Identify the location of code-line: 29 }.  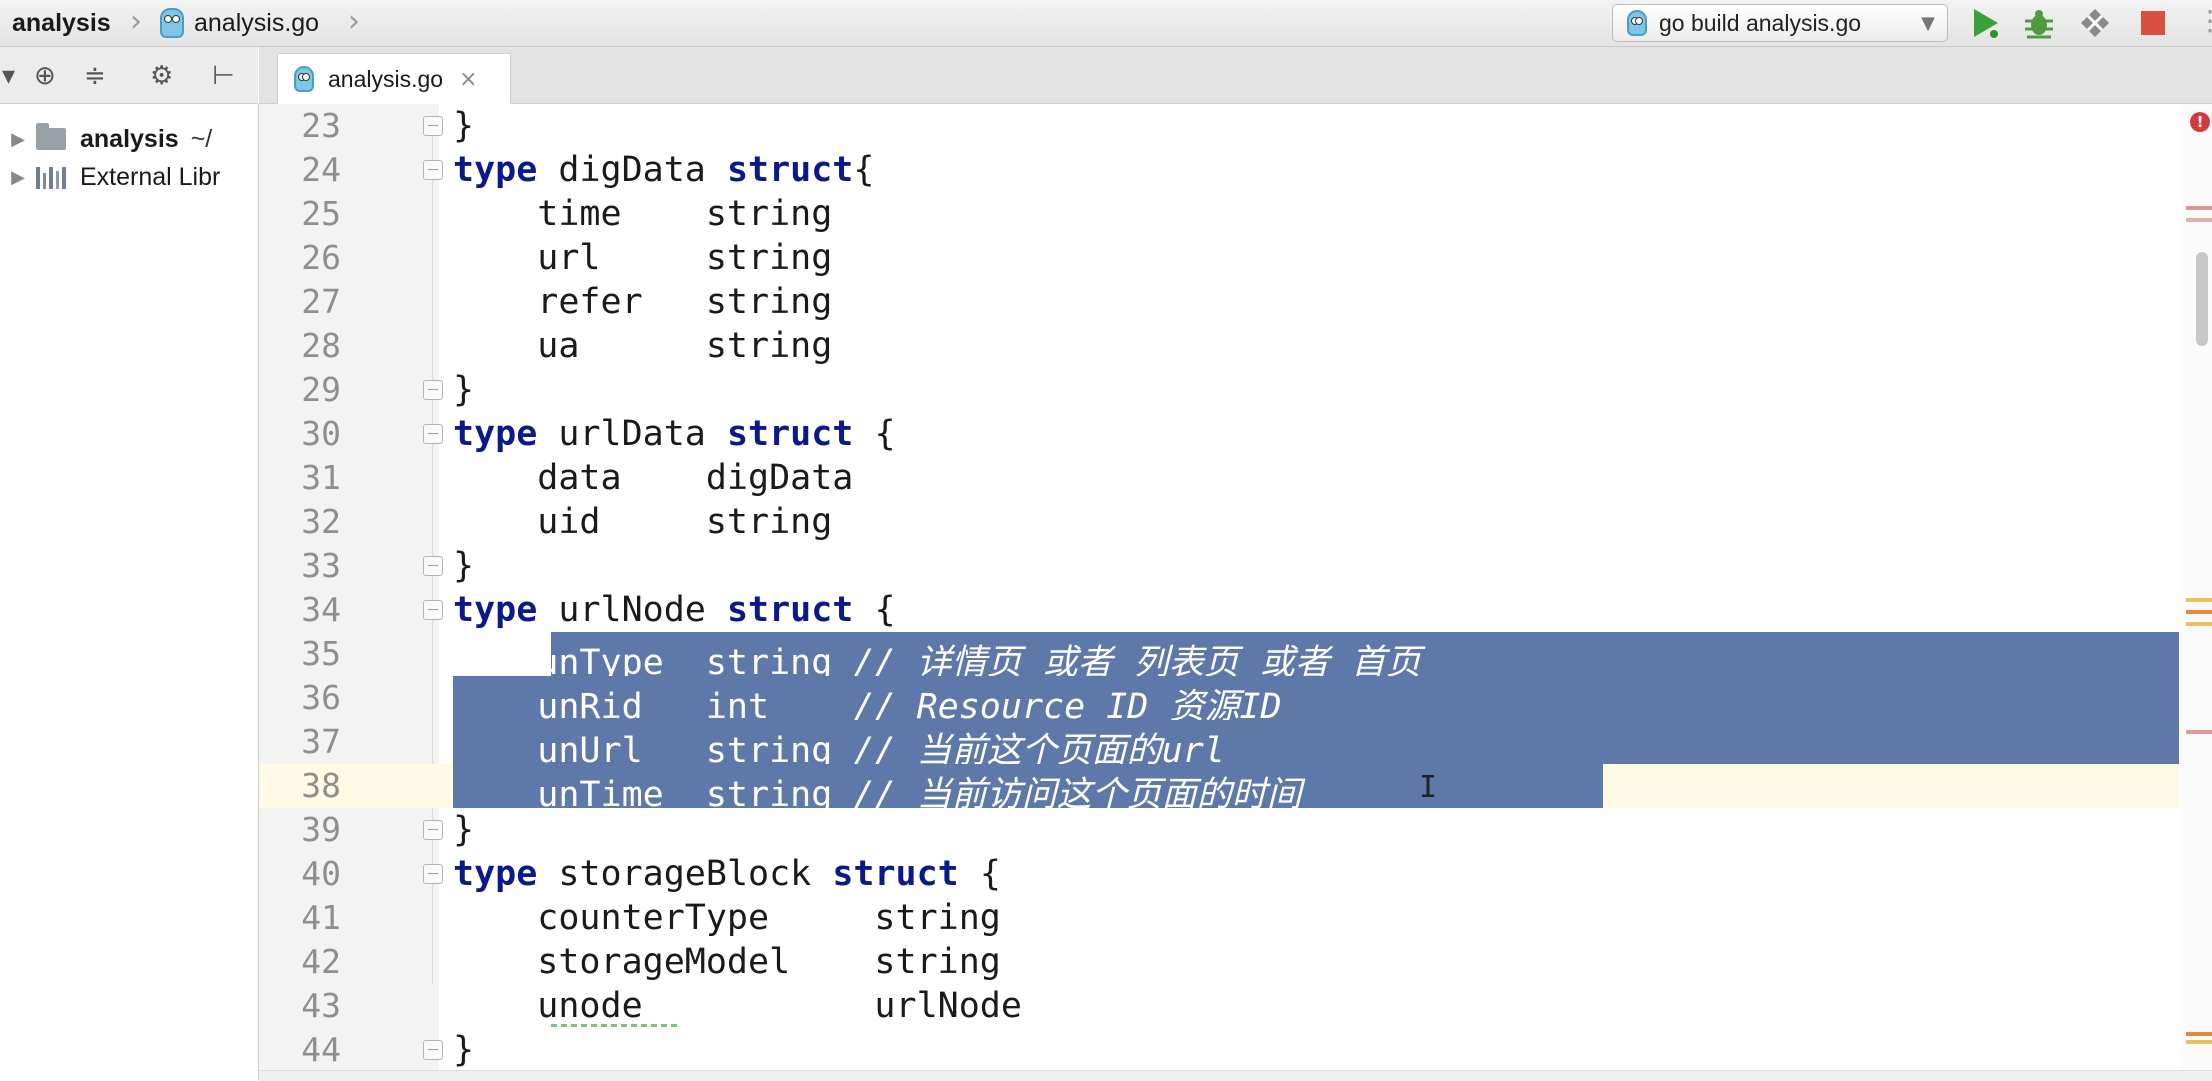
(1219, 390).